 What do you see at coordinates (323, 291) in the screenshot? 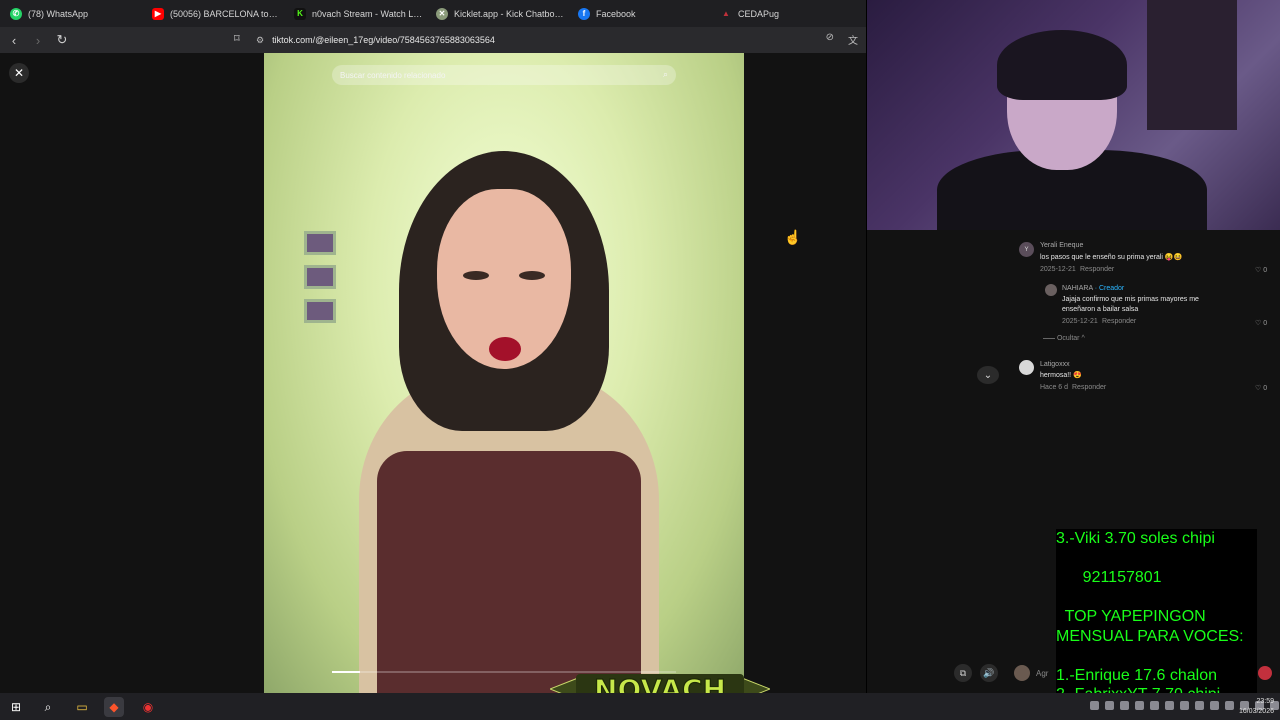
I see `wall-frames` at bounding box center [323, 291].